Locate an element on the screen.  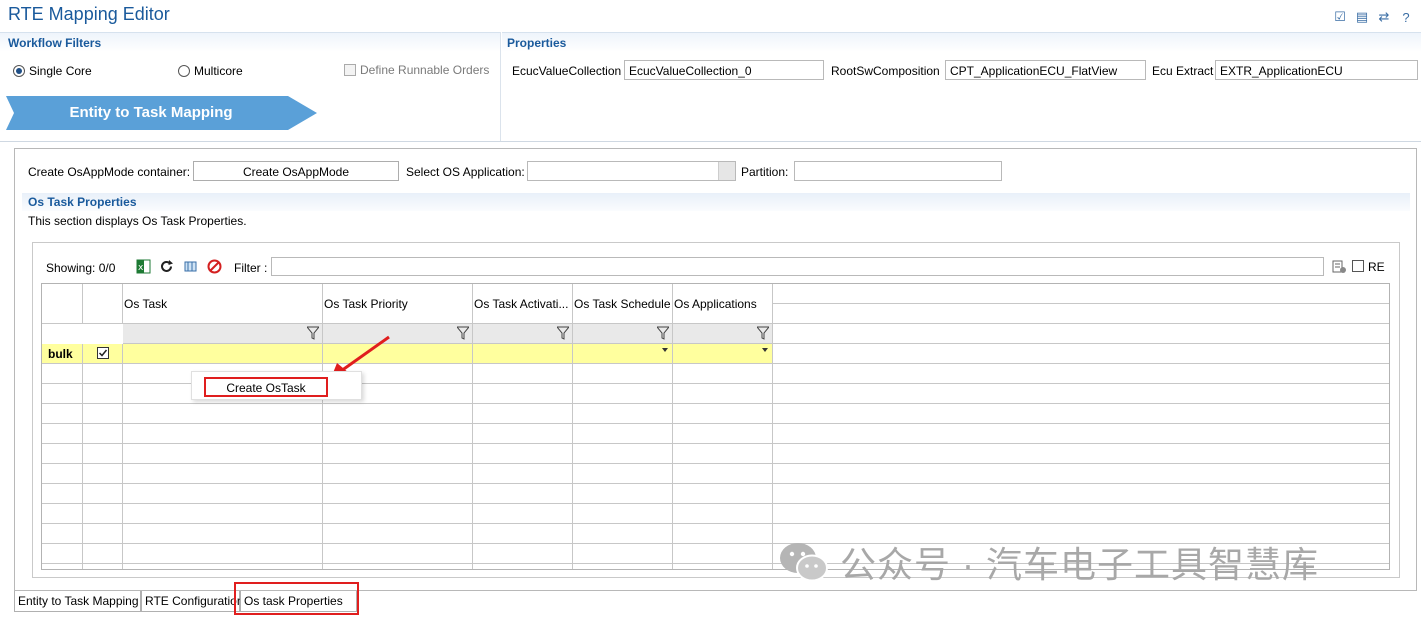
excel-export-icon: x is located at coordinates (143, 266).